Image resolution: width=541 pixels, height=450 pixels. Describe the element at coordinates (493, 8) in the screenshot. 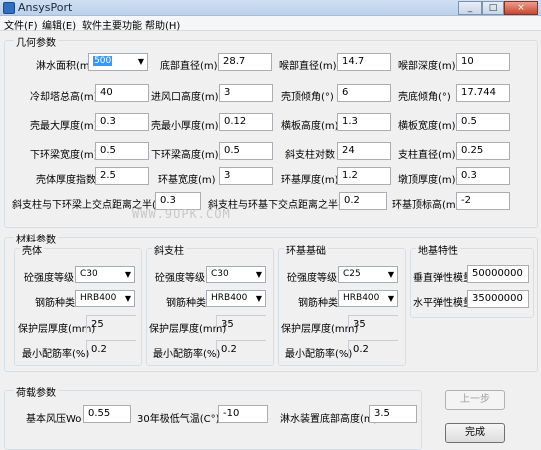

I see `maximize-button: □` at that location.